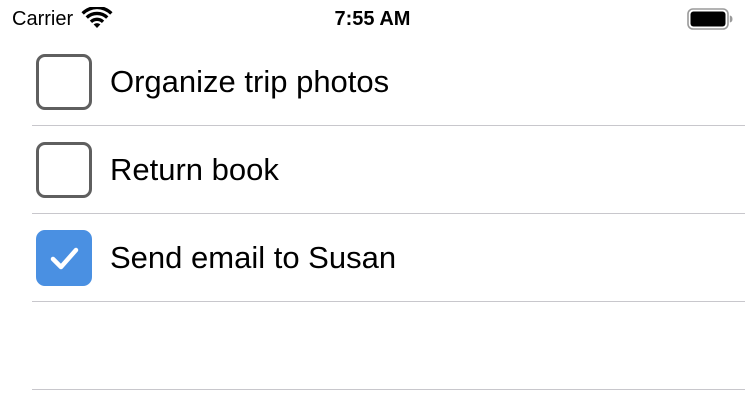 The image size is (745, 415). I want to click on status-time: 7:55 AM, so click(372, 19).